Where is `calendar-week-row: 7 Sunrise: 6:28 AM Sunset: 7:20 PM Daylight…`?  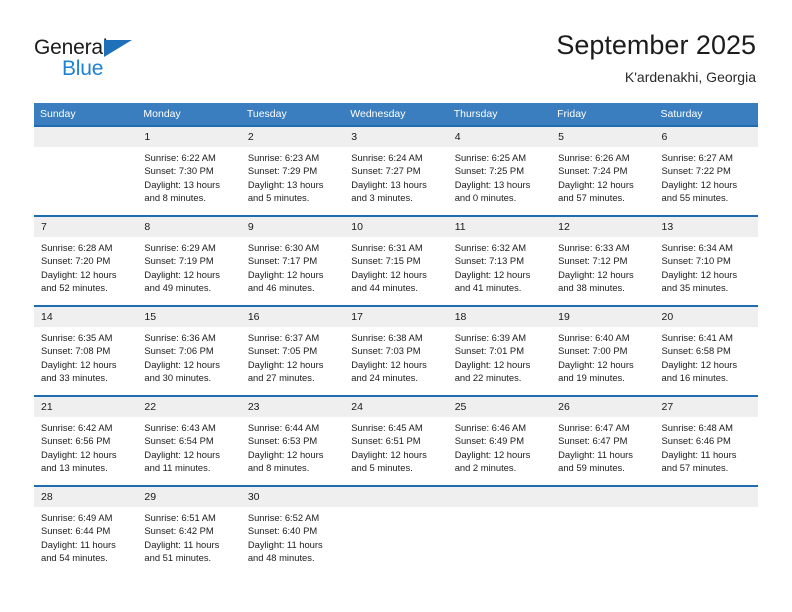
calendar-week-row: 7 Sunrise: 6:28 AM Sunset: 7:20 PM Daylight… is located at coordinates (396, 260).